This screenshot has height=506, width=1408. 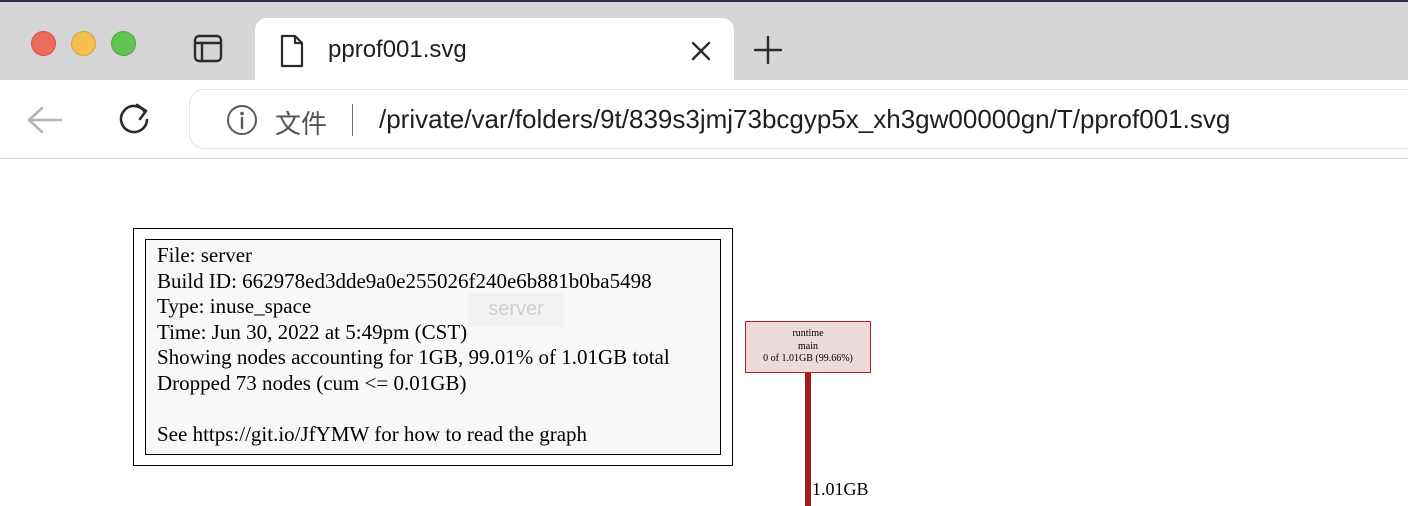 I want to click on window-top-edge, so click(x=704, y=1).